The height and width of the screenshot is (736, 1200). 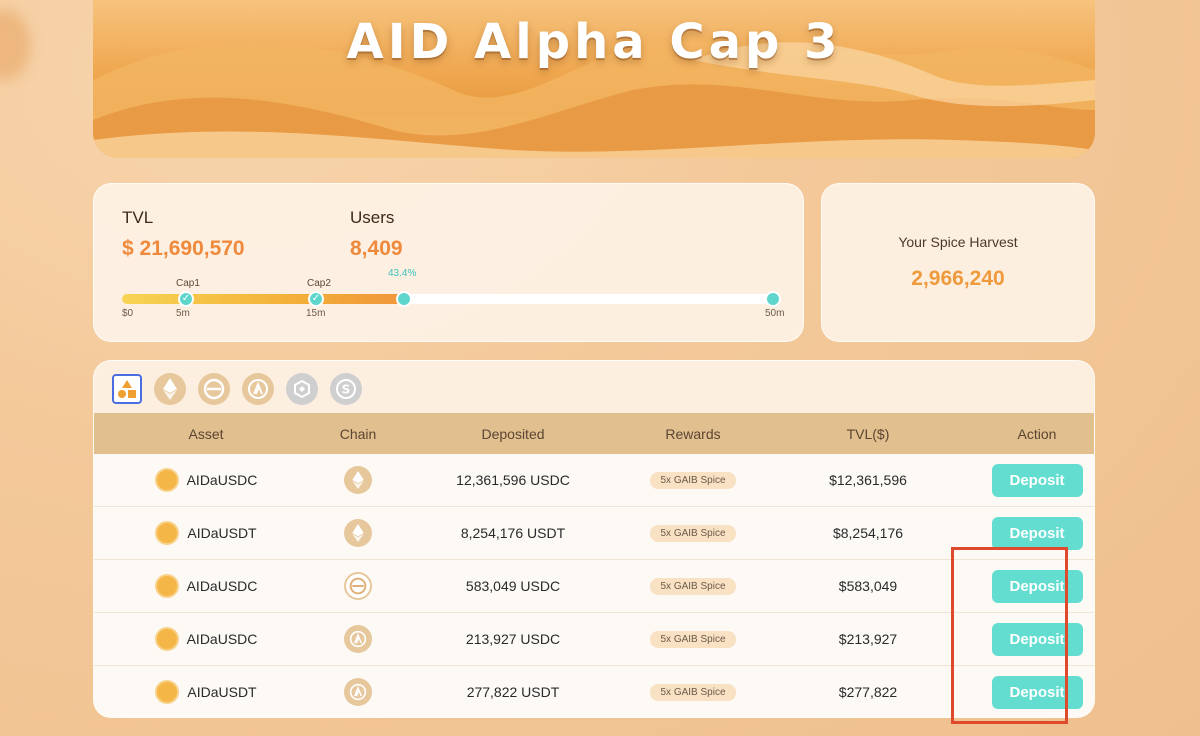 I want to click on cap2-check-icon: ✓, so click(x=316, y=299).